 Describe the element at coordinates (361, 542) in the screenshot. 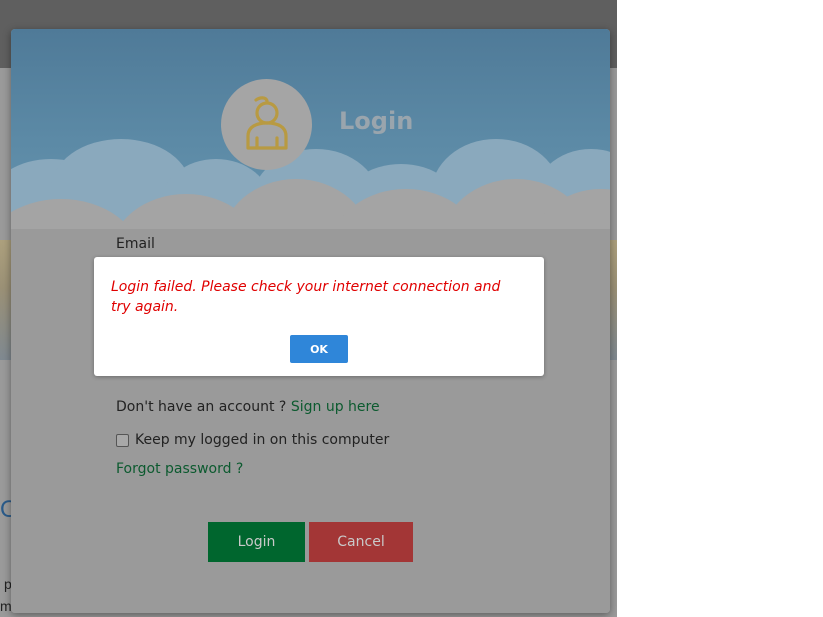

I see `cancel-button: Cancel` at that location.